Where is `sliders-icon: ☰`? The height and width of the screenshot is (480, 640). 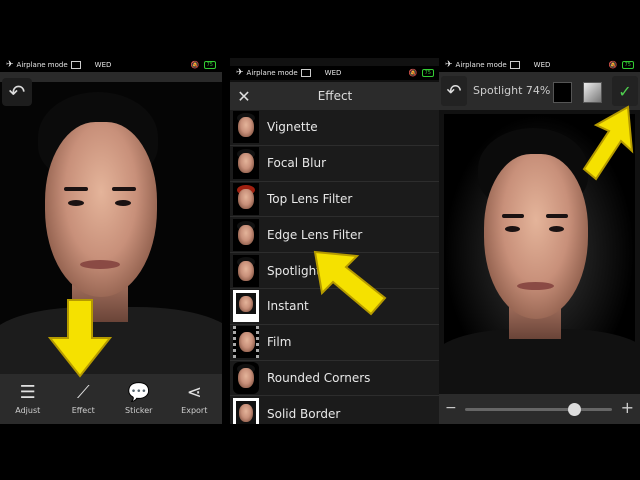 sliders-icon: ☰ is located at coordinates (27, 392).